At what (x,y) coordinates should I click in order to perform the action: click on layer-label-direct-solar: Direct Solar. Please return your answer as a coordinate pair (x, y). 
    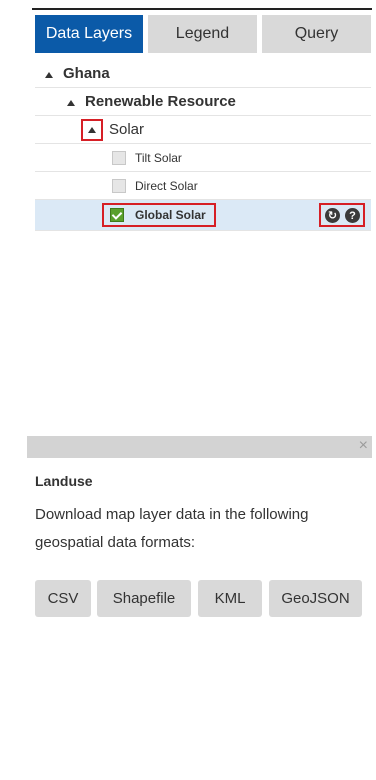
    Looking at the image, I should click on (166, 186).